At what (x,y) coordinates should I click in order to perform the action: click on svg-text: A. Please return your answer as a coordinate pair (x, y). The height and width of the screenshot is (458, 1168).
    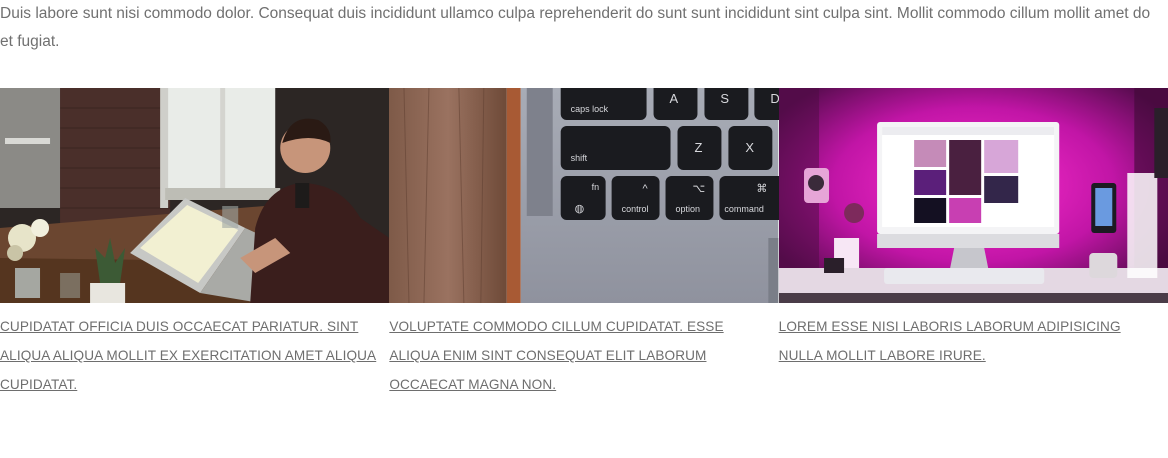
    Looking at the image, I should click on (674, 98).